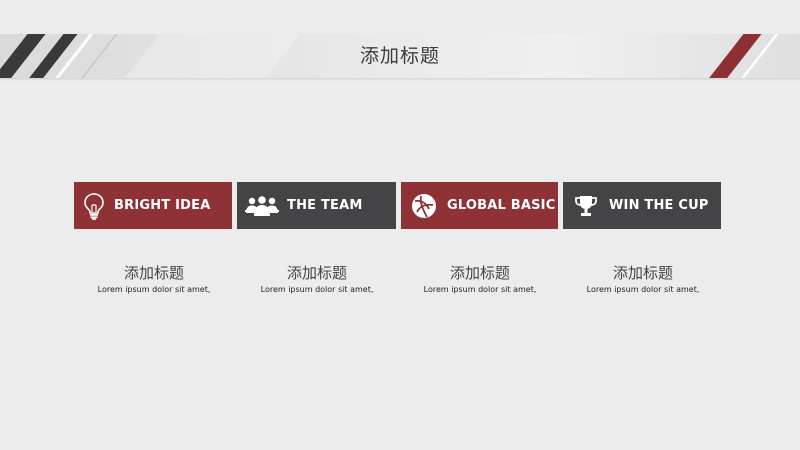 This screenshot has width=800, height=450. I want to click on card-bright-idea: BRIGHT IDEA, so click(153, 205).